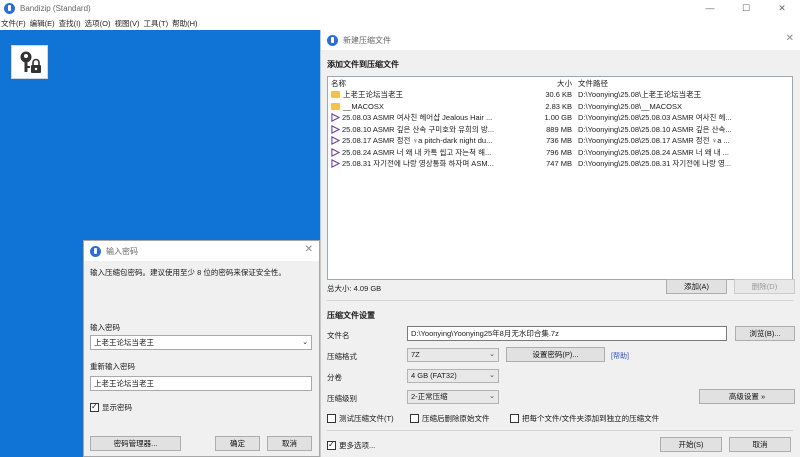  Describe the element at coordinates (363, 106) in the screenshot. I see `file-name: __MACOSX` at that location.